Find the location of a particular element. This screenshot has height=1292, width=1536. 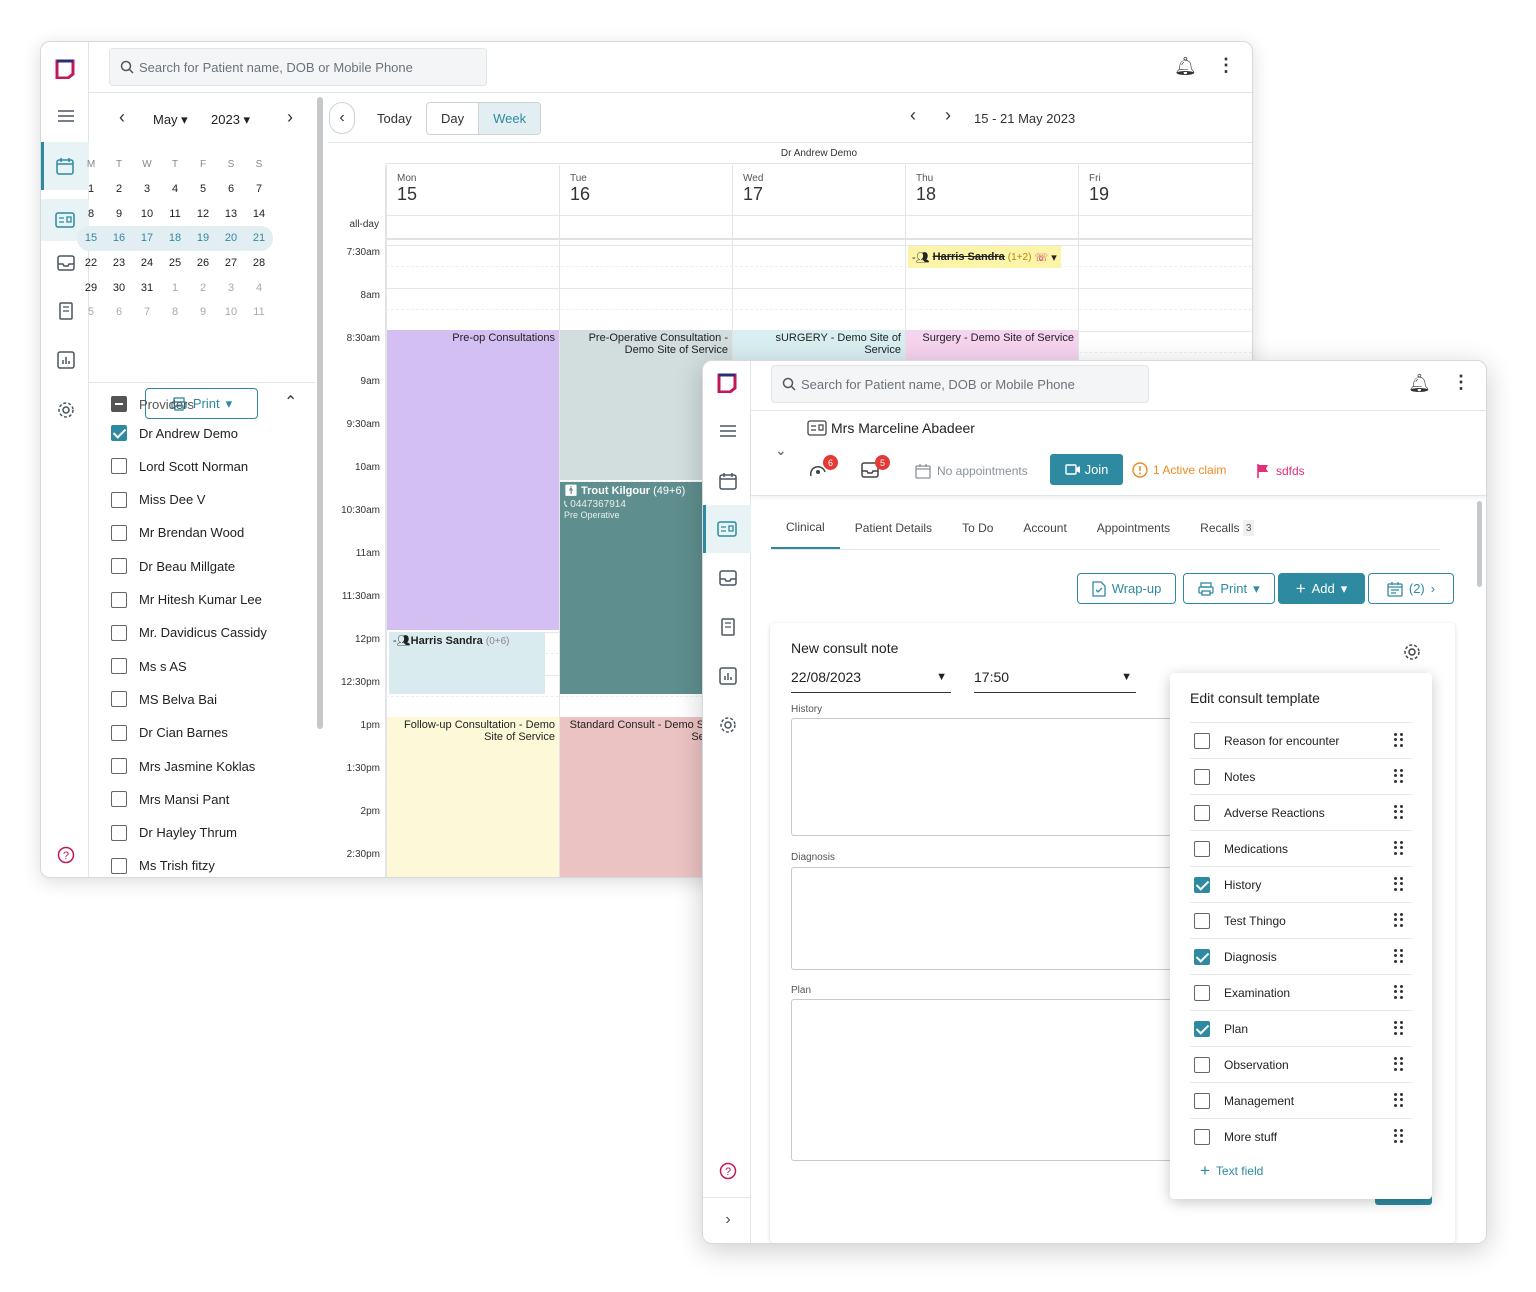

day-cell: 7 is located at coordinates (259, 189).